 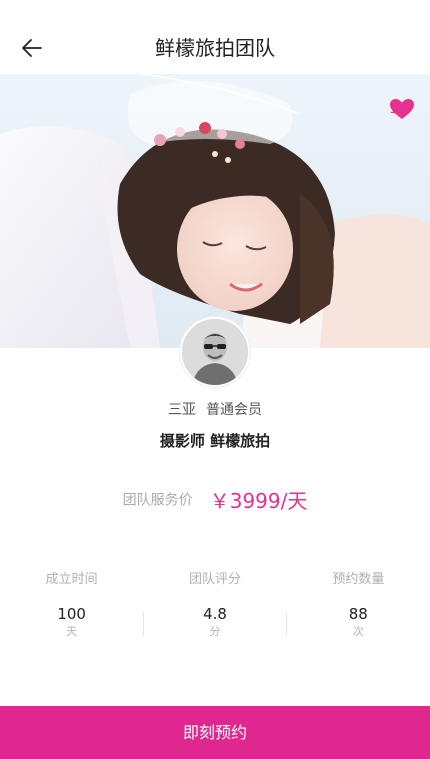 I want to click on price-row: 团队服务价 ￥3999/天, so click(x=215, y=500).